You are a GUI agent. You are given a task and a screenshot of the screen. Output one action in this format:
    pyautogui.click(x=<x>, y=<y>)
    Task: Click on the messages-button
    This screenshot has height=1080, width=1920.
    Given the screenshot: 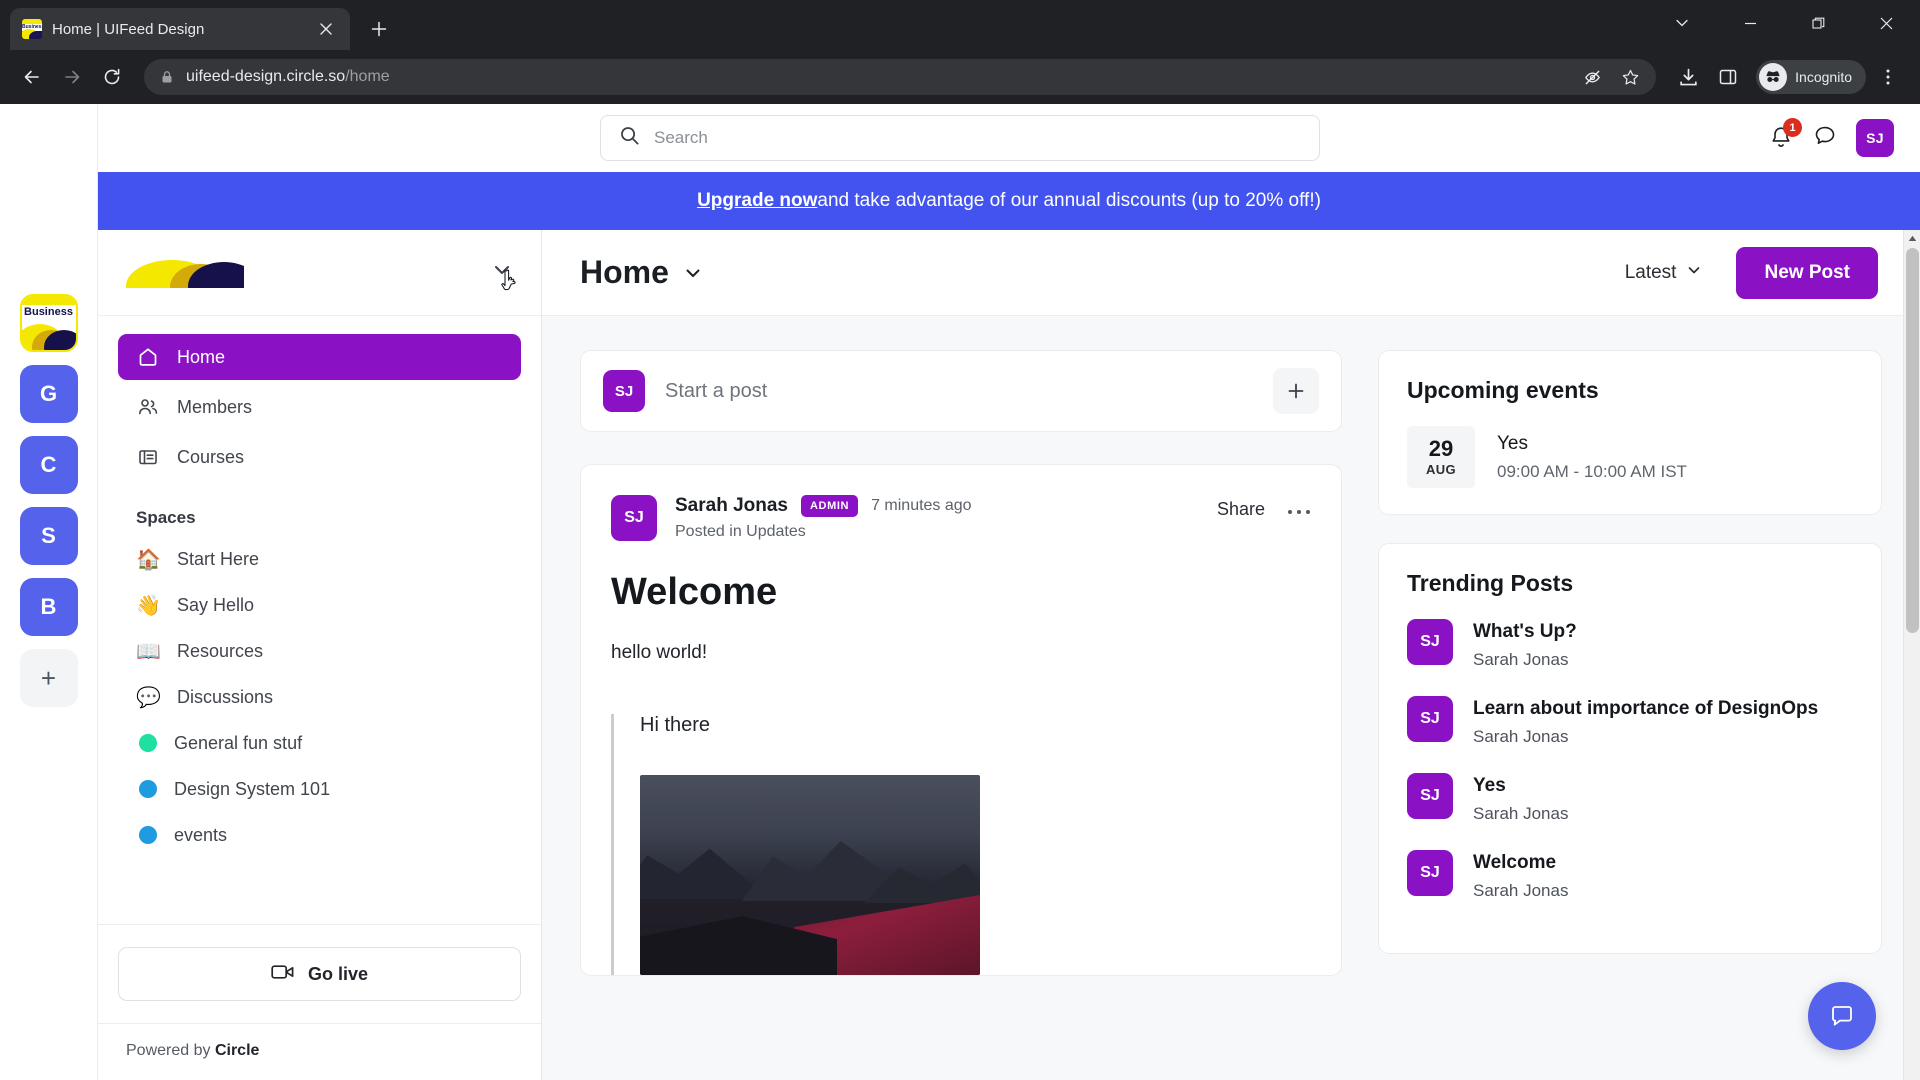 What is the action you would take?
    pyautogui.click(x=1825, y=138)
    